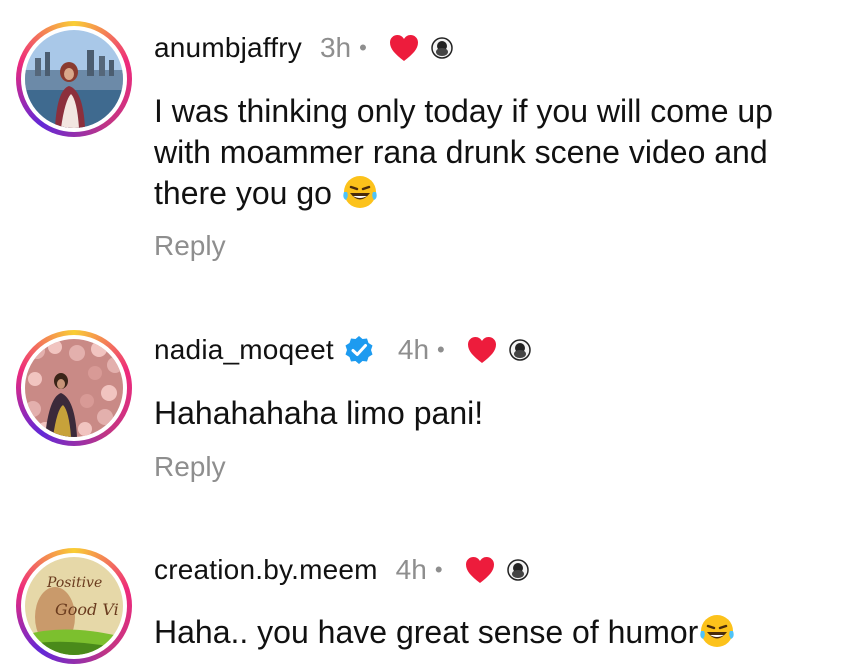 This screenshot has width=856, height=671. What do you see at coordinates (359, 350) in the screenshot?
I see `verified-badge-icon` at bounding box center [359, 350].